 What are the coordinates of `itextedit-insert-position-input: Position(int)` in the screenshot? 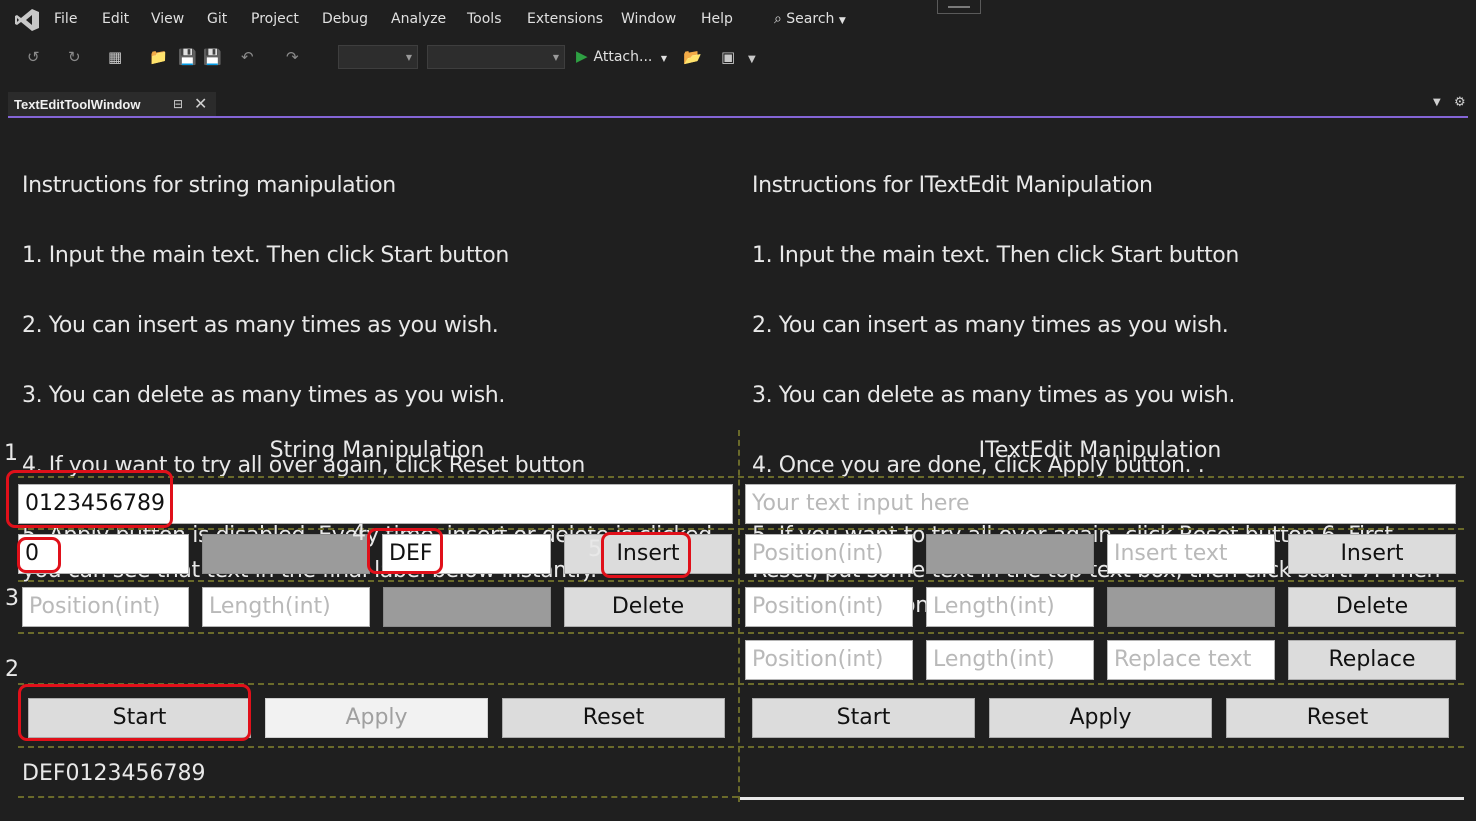 It's located at (829, 554).